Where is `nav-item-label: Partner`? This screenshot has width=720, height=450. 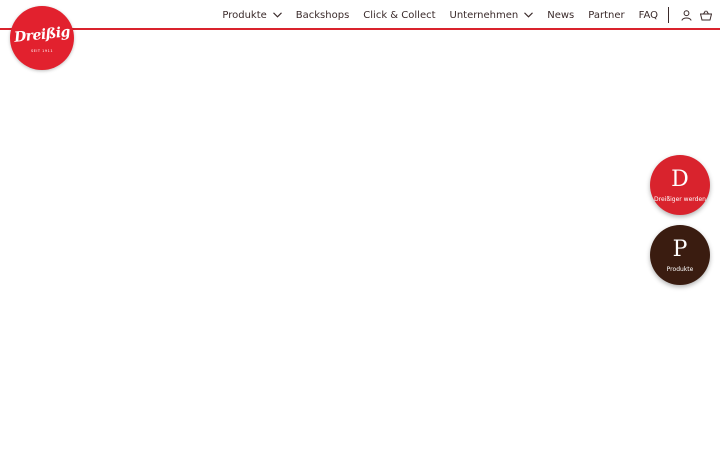
nav-item-label: Partner is located at coordinates (606, 15).